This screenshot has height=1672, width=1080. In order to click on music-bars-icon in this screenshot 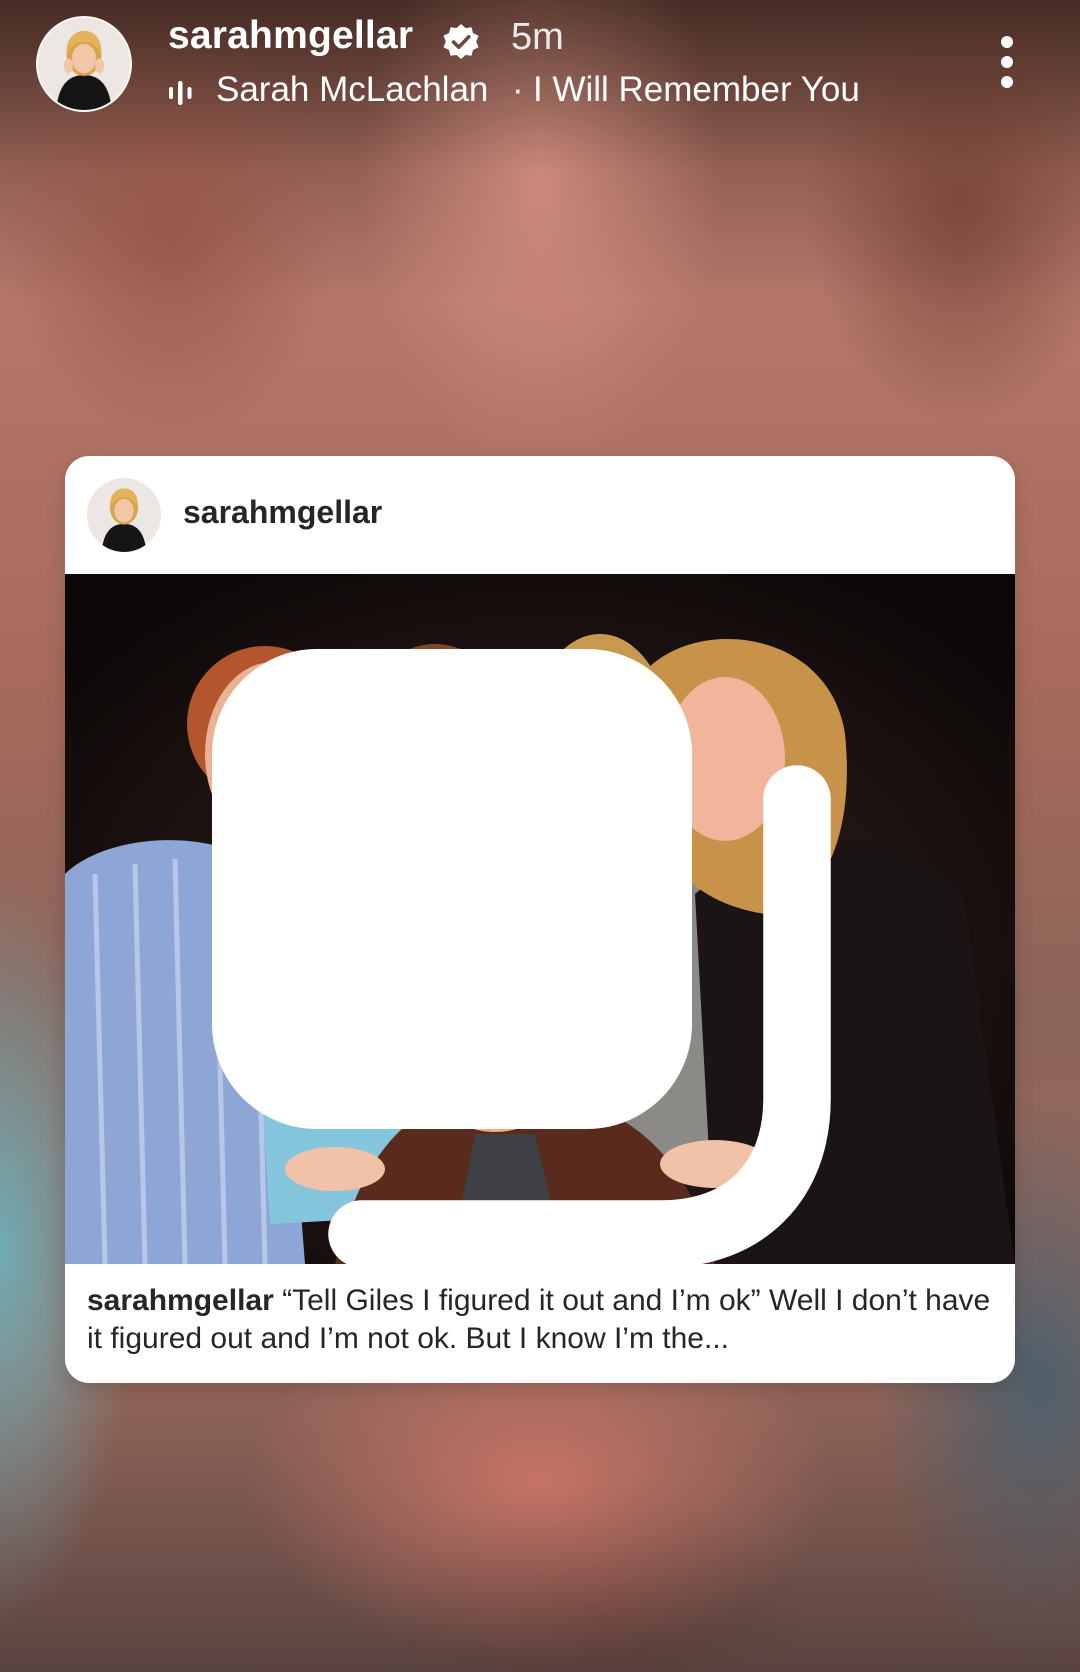, I will do `click(180, 93)`.